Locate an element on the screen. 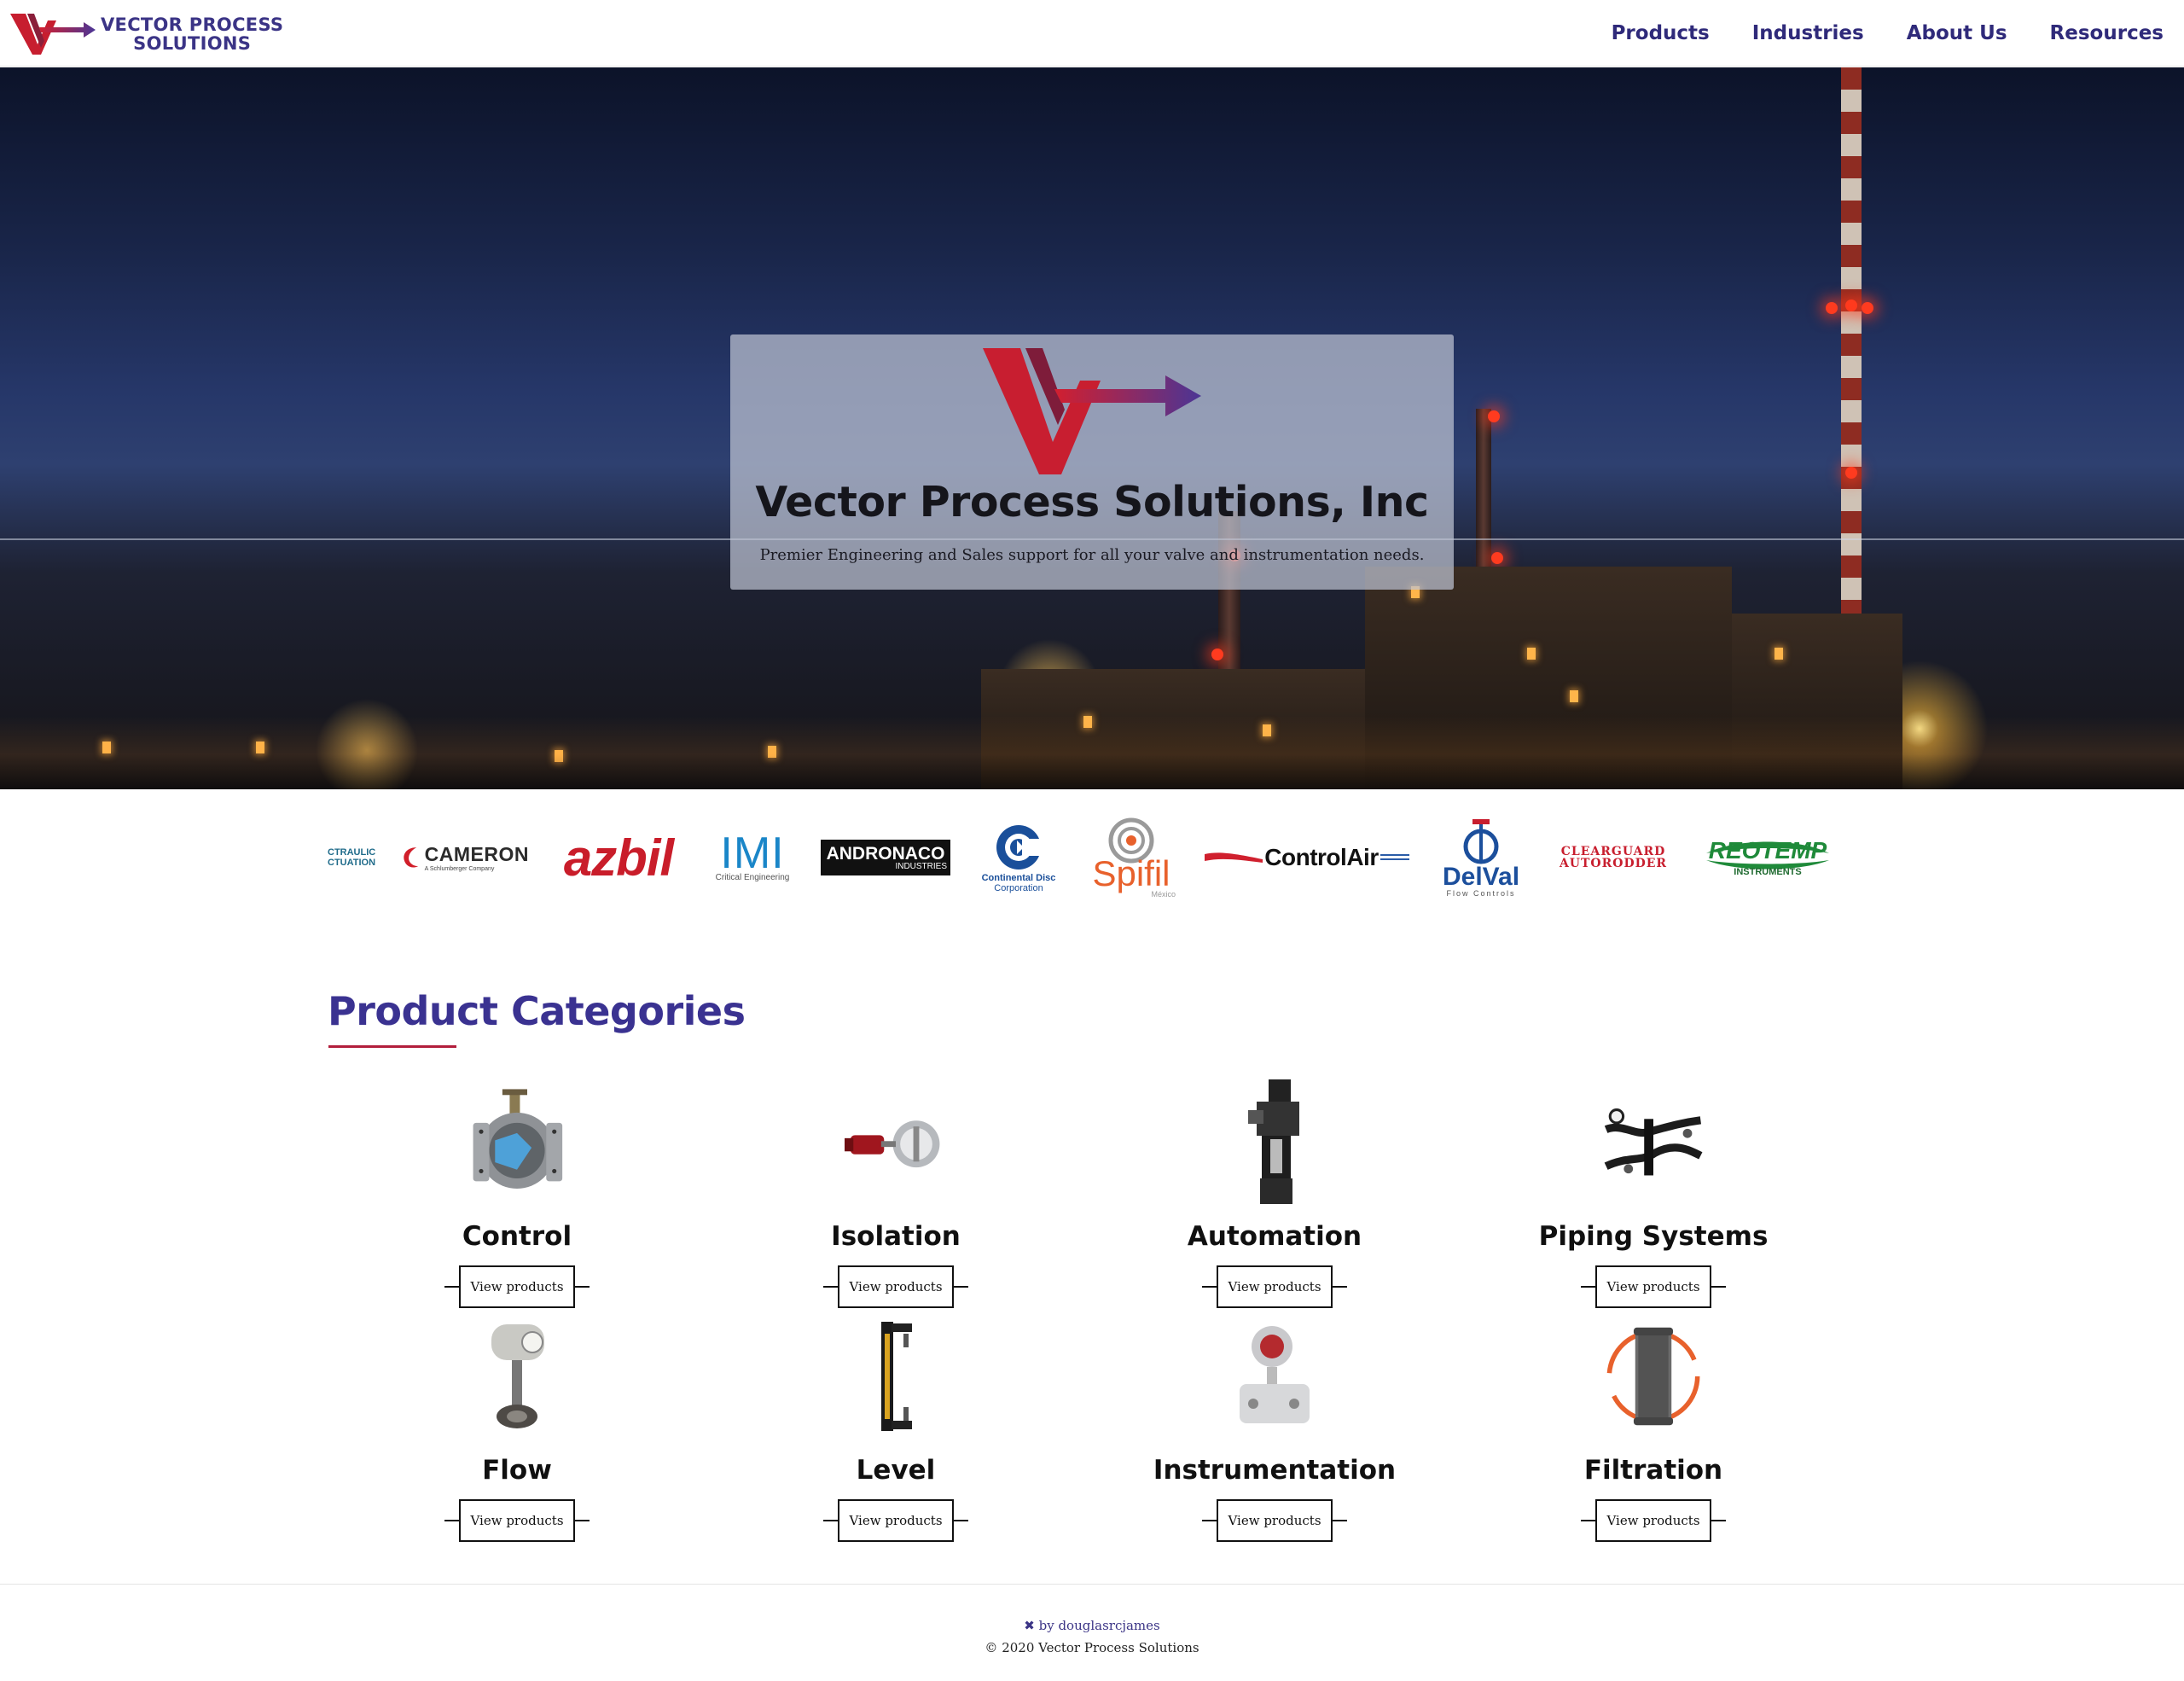 The height and width of the screenshot is (1681, 2184). pressure-transmitter-icon is located at coordinates (1275, 1375).